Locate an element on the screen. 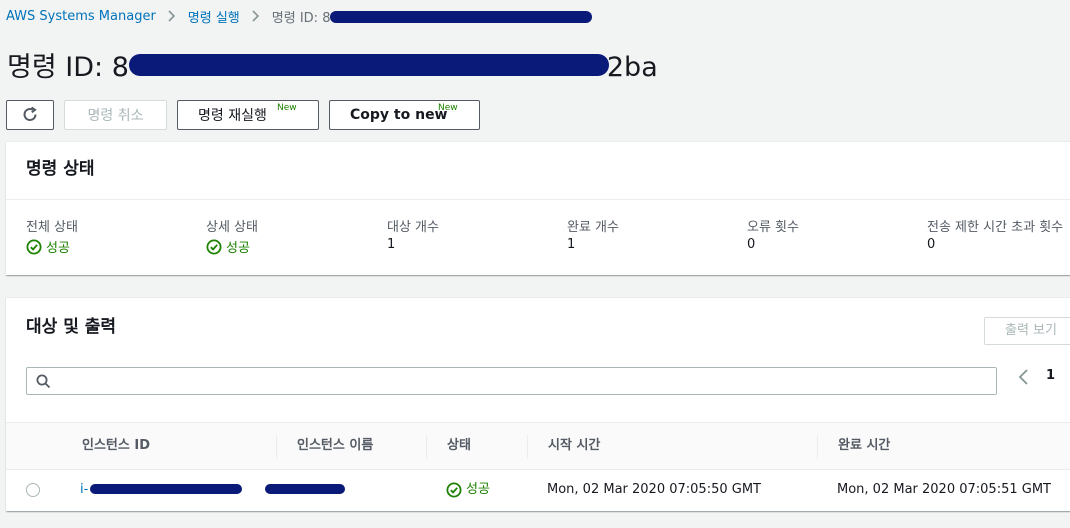 The height and width of the screenshot is (528, 1070). delivery-timeout-label: 전송 제한 시간 초과 횟수 is located at coordinates (995, 227).